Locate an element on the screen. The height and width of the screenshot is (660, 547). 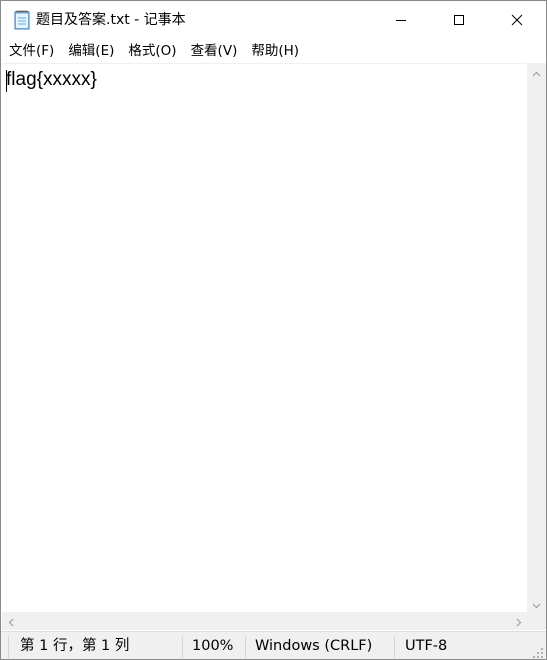
title-bar: 题目及答案.txt - 记事本 is located at coordinates (273, 20).